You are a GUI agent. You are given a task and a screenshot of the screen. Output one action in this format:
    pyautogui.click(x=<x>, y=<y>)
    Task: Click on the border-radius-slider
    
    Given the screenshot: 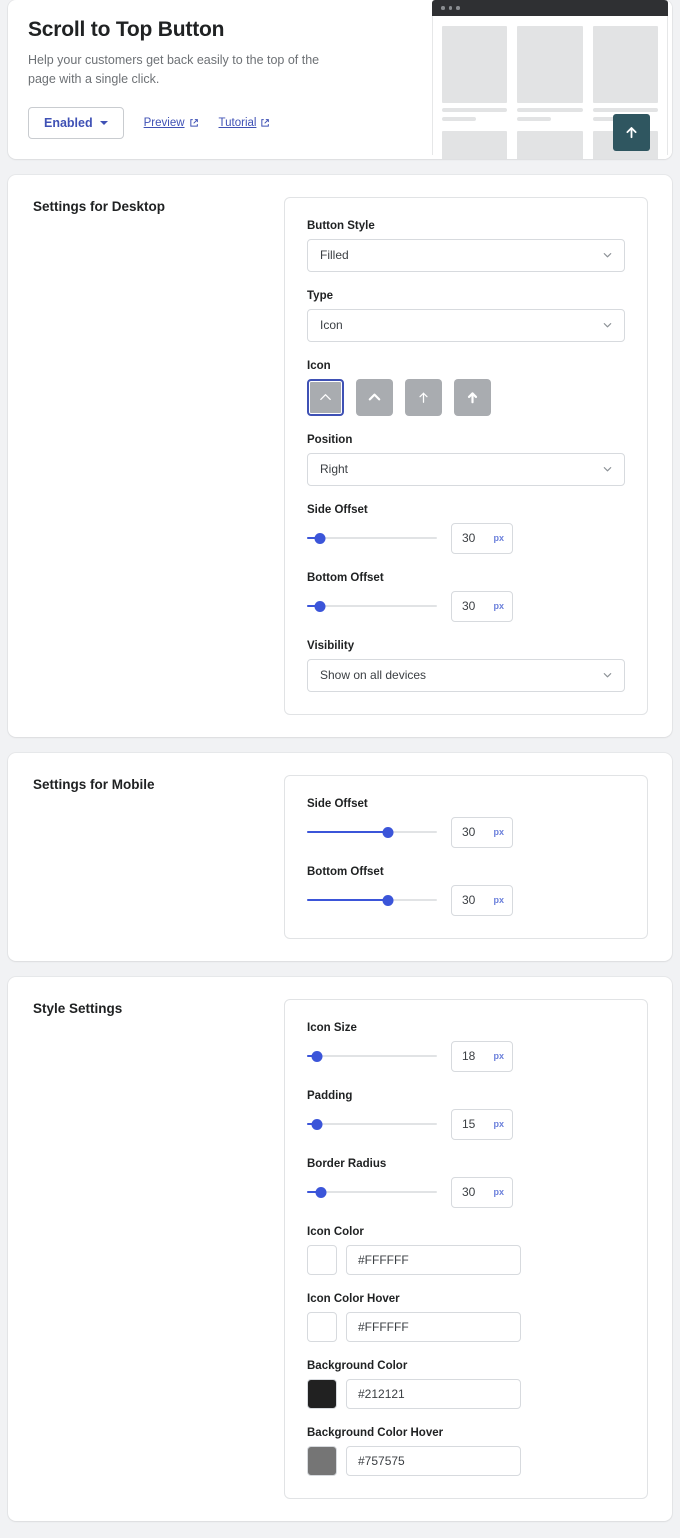 What is the action you would take?
    pyautogui.click(x=372, y=1192)
    